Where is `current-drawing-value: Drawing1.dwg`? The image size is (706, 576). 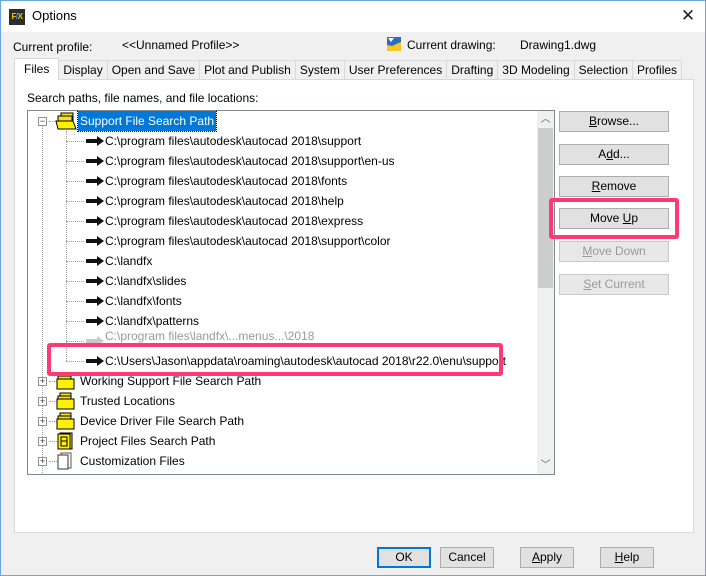
current-drawing-value: Drawing1.dwg is located at coordinates (558, 45).